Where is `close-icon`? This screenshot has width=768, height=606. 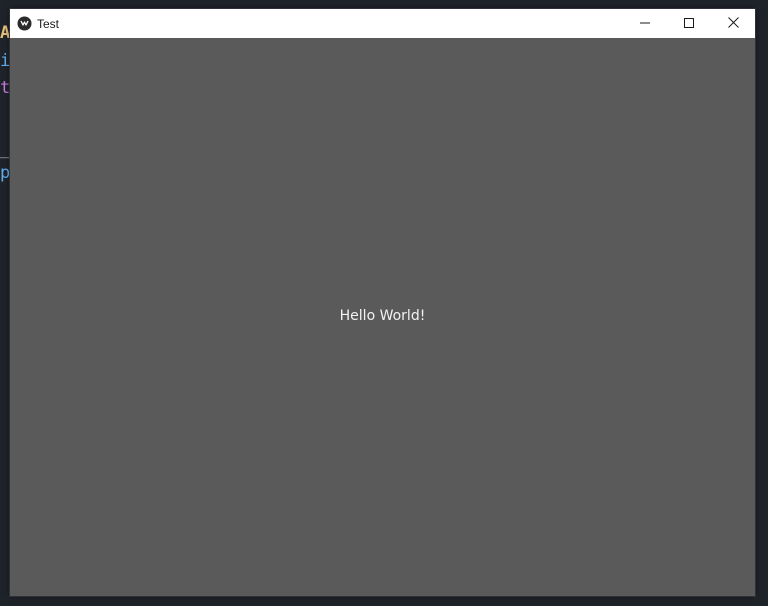 close-icon is located at coordinates (733, 24).